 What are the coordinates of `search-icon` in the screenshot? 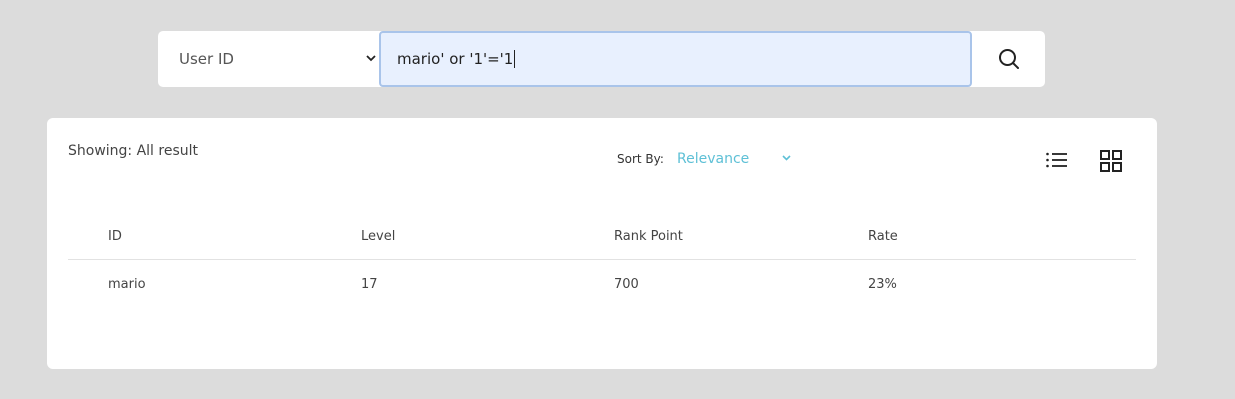 It's located at (1008, 59).